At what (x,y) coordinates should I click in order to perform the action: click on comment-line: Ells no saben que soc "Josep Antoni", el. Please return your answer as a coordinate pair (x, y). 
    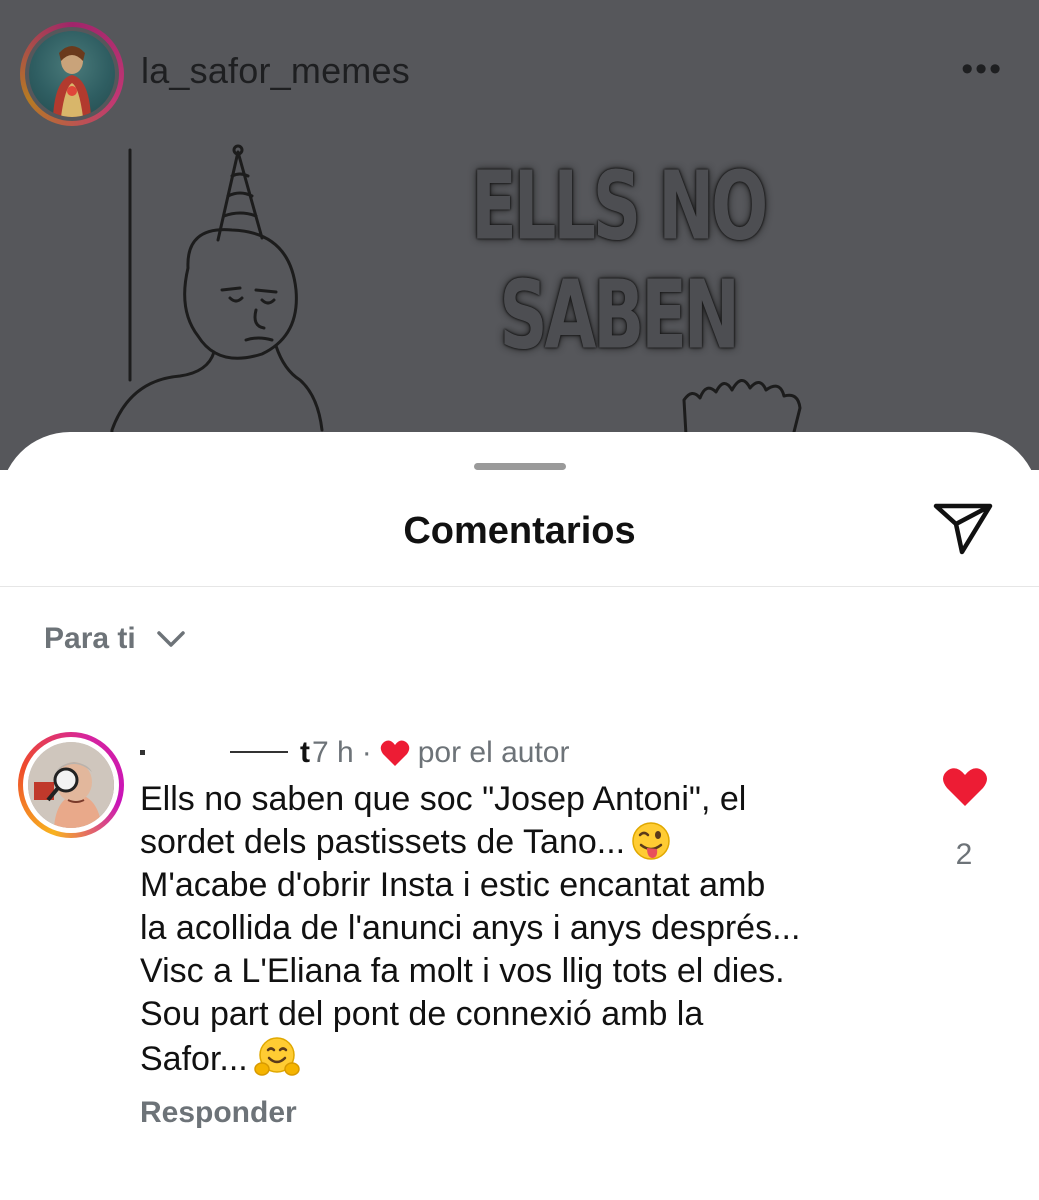
    Looking at the image, I should click on (443, 799).